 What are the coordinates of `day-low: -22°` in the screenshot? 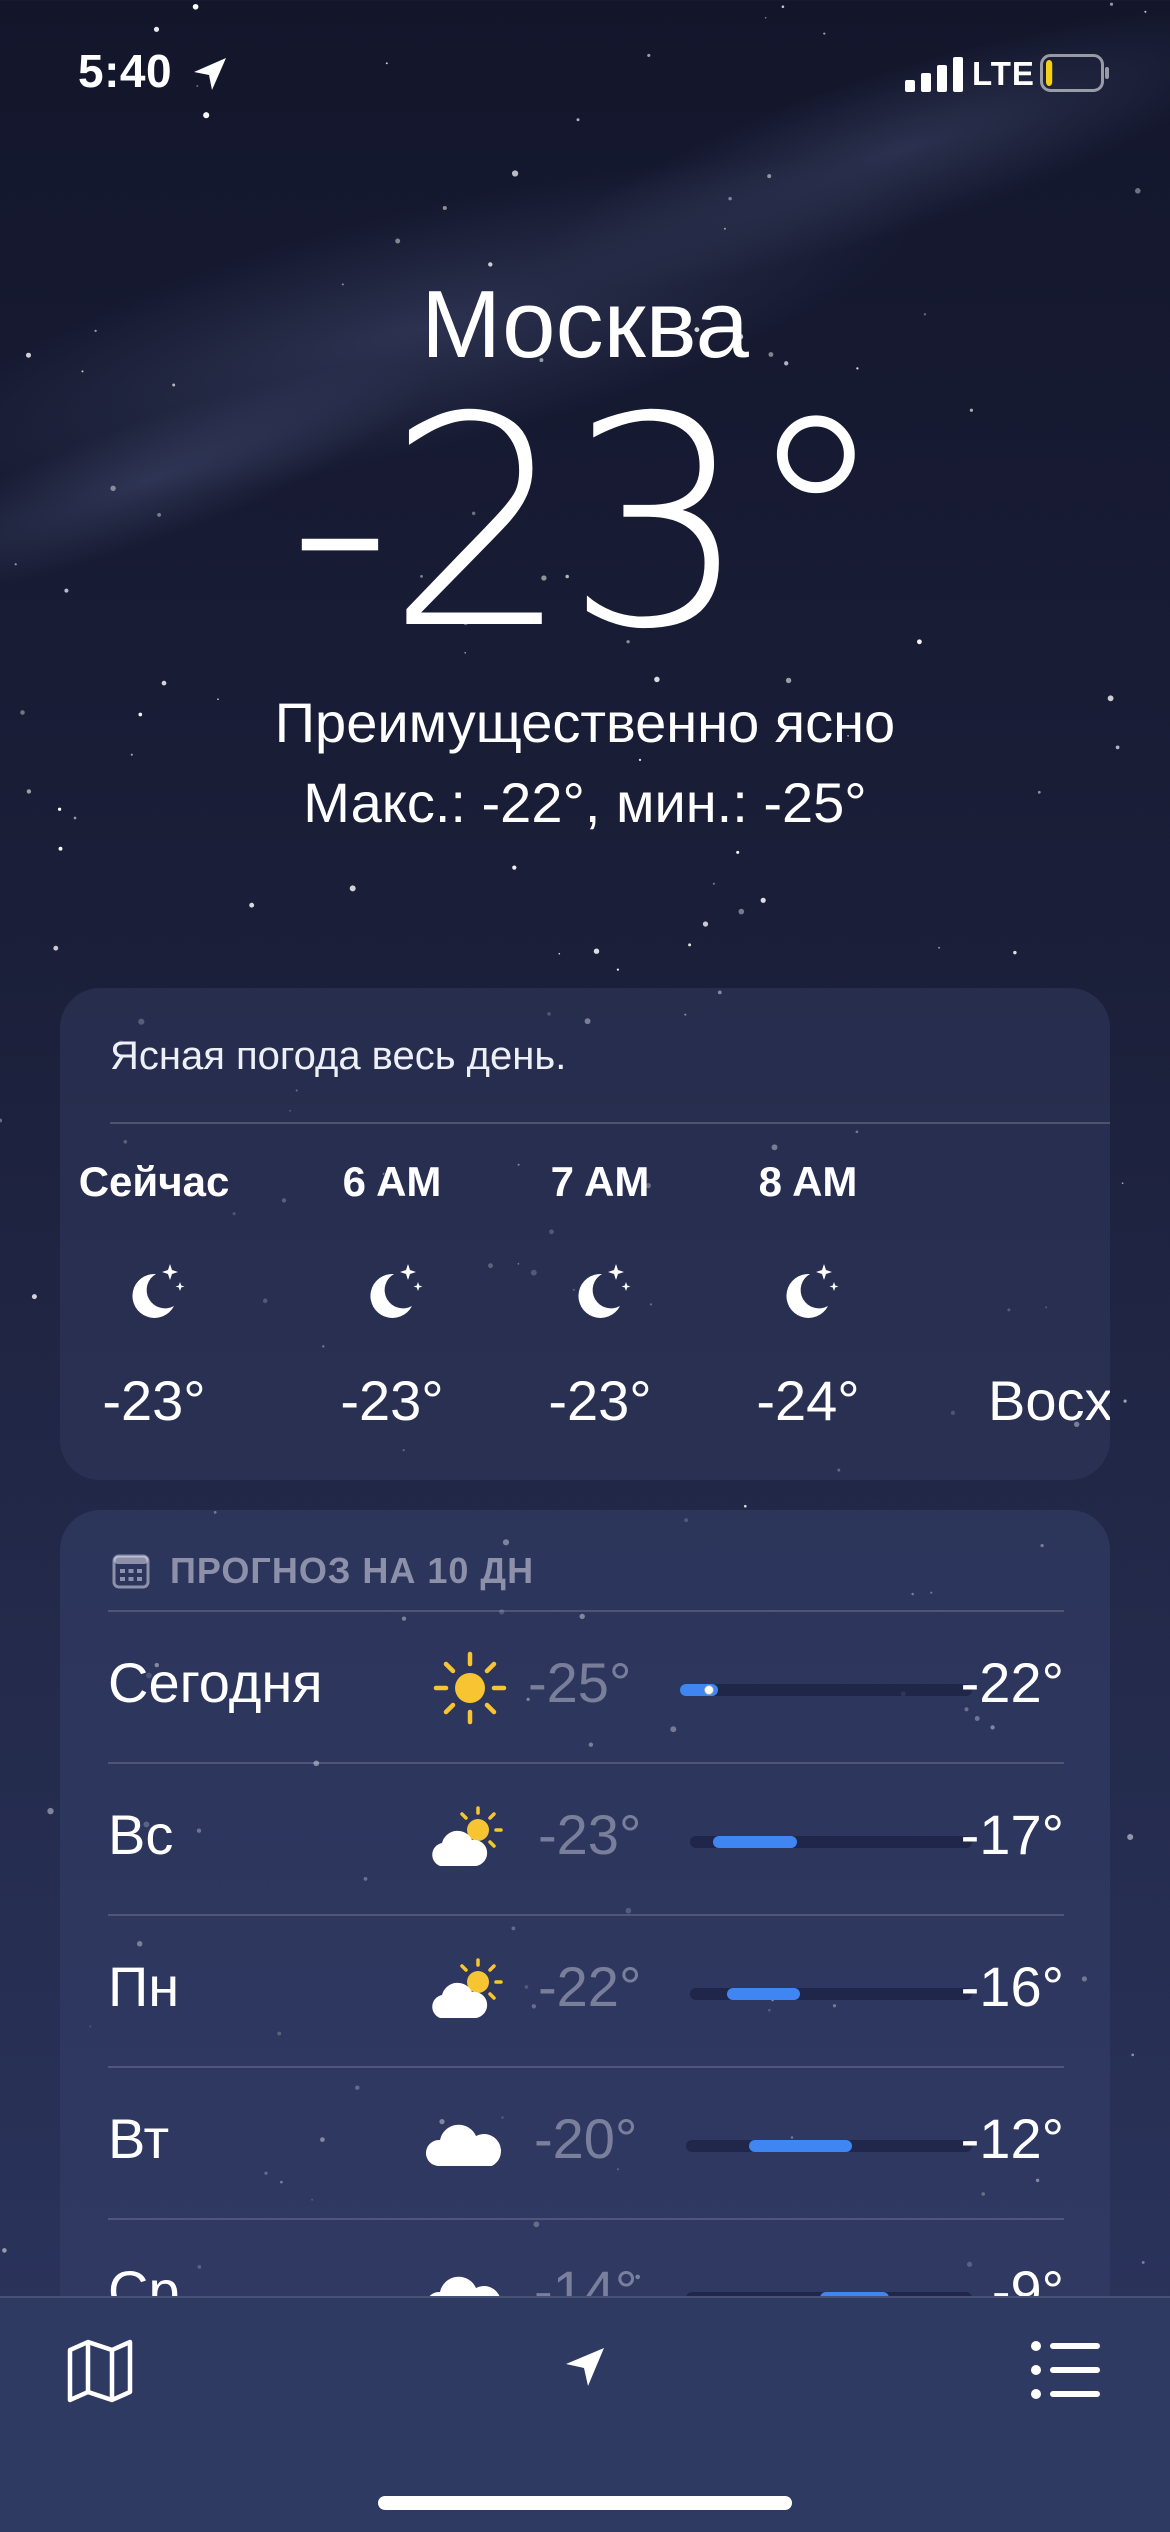 It's located at (590, 1986).